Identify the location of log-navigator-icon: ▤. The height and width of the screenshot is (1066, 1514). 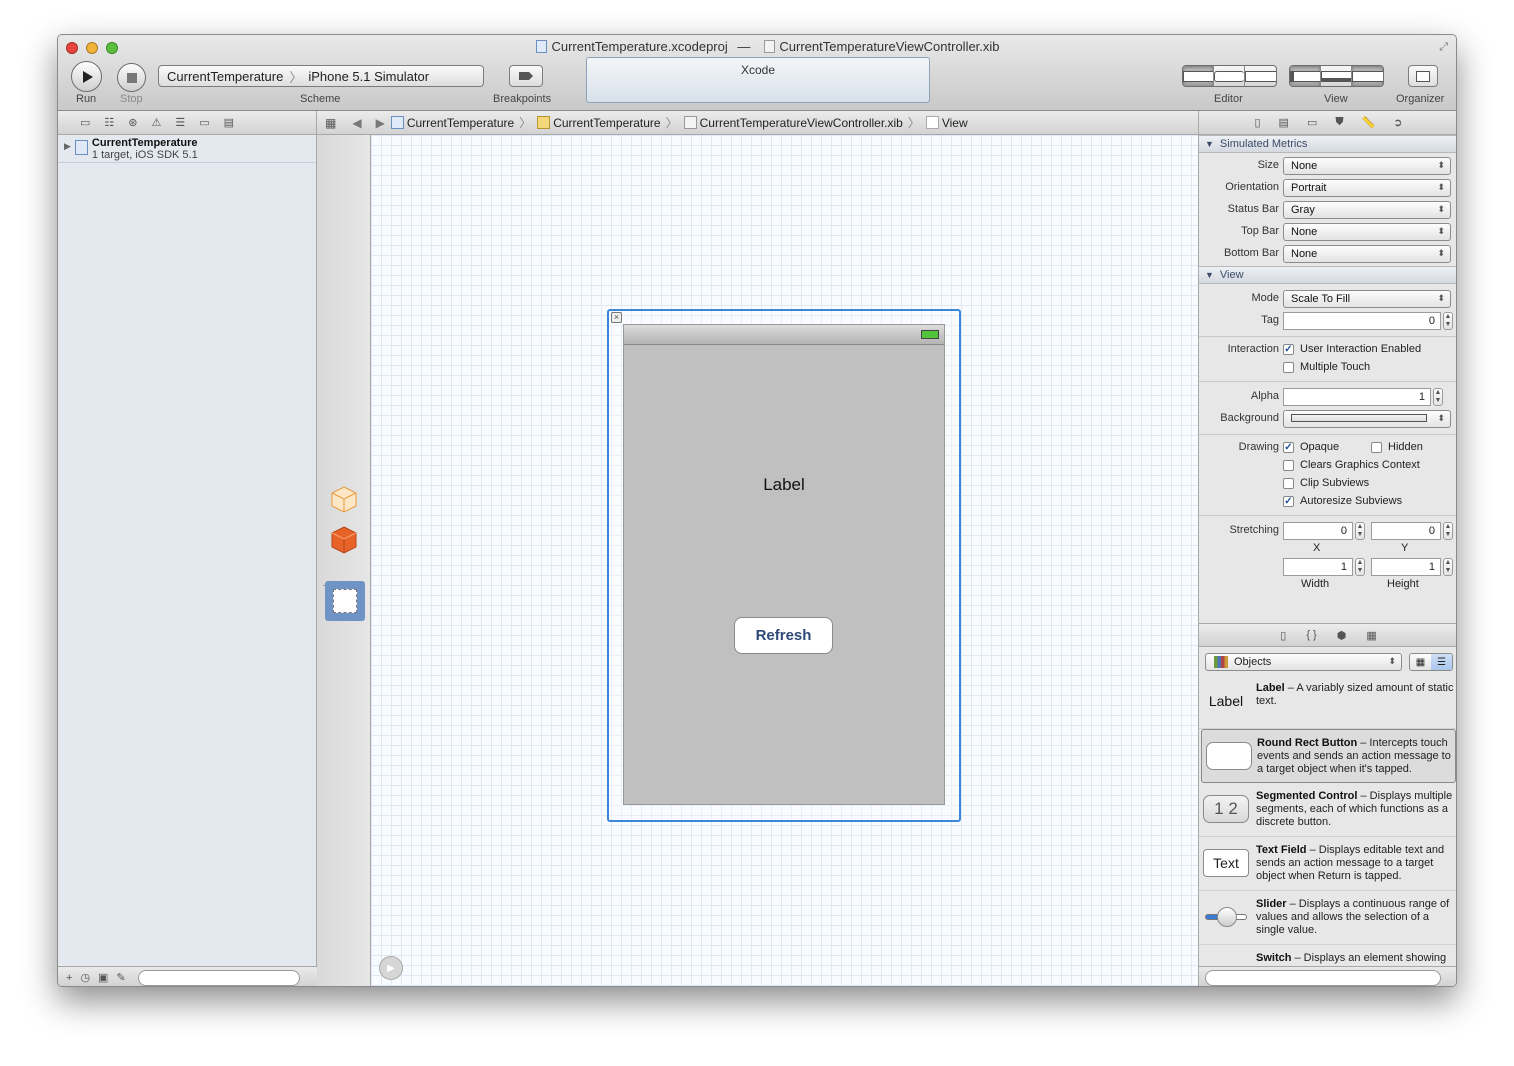
(229, 122).